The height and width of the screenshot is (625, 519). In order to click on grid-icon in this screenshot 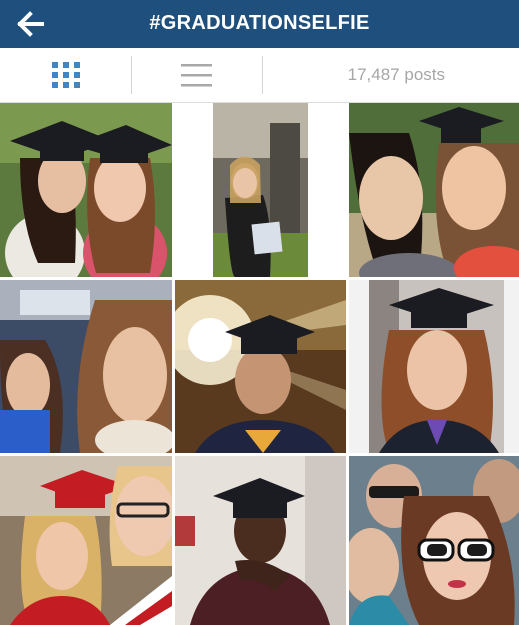, I will do `click(66, 75)`.